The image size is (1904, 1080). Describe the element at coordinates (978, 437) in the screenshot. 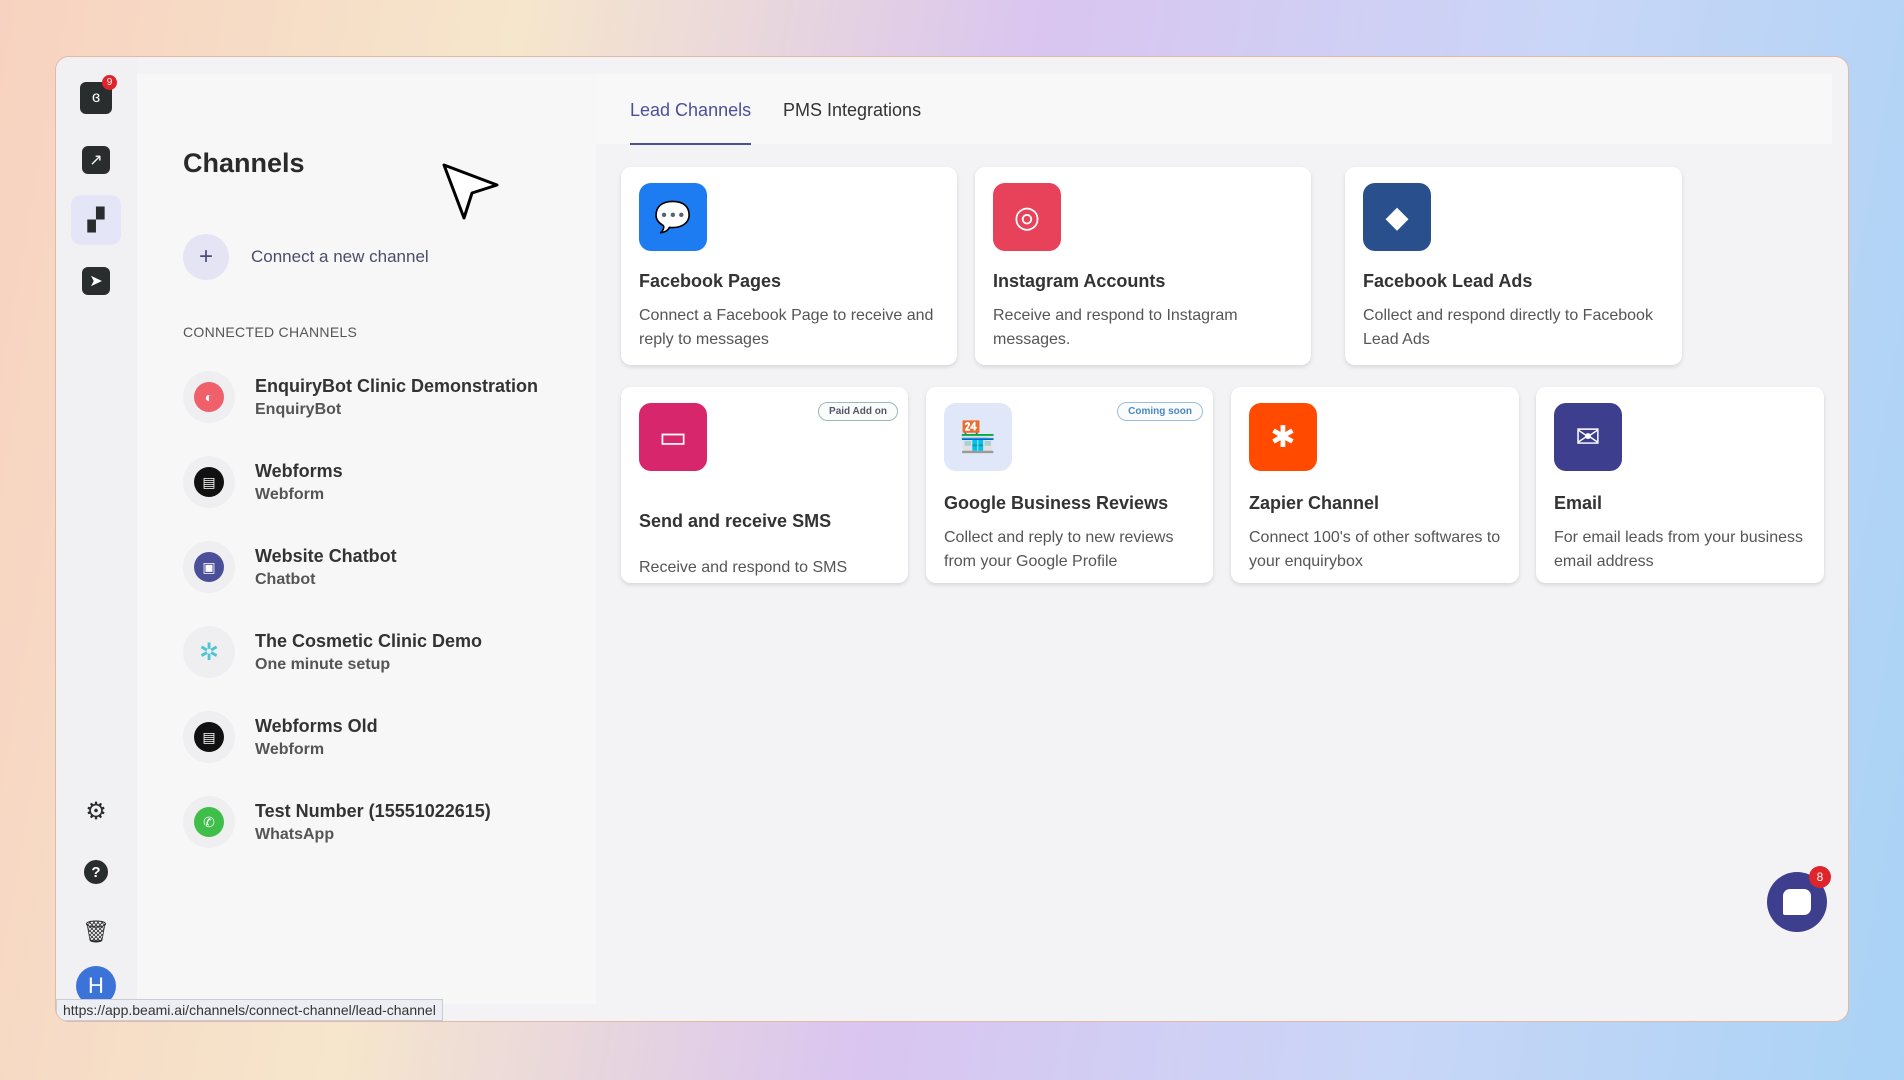

I see `google-business-icon: 🏪` at that location.